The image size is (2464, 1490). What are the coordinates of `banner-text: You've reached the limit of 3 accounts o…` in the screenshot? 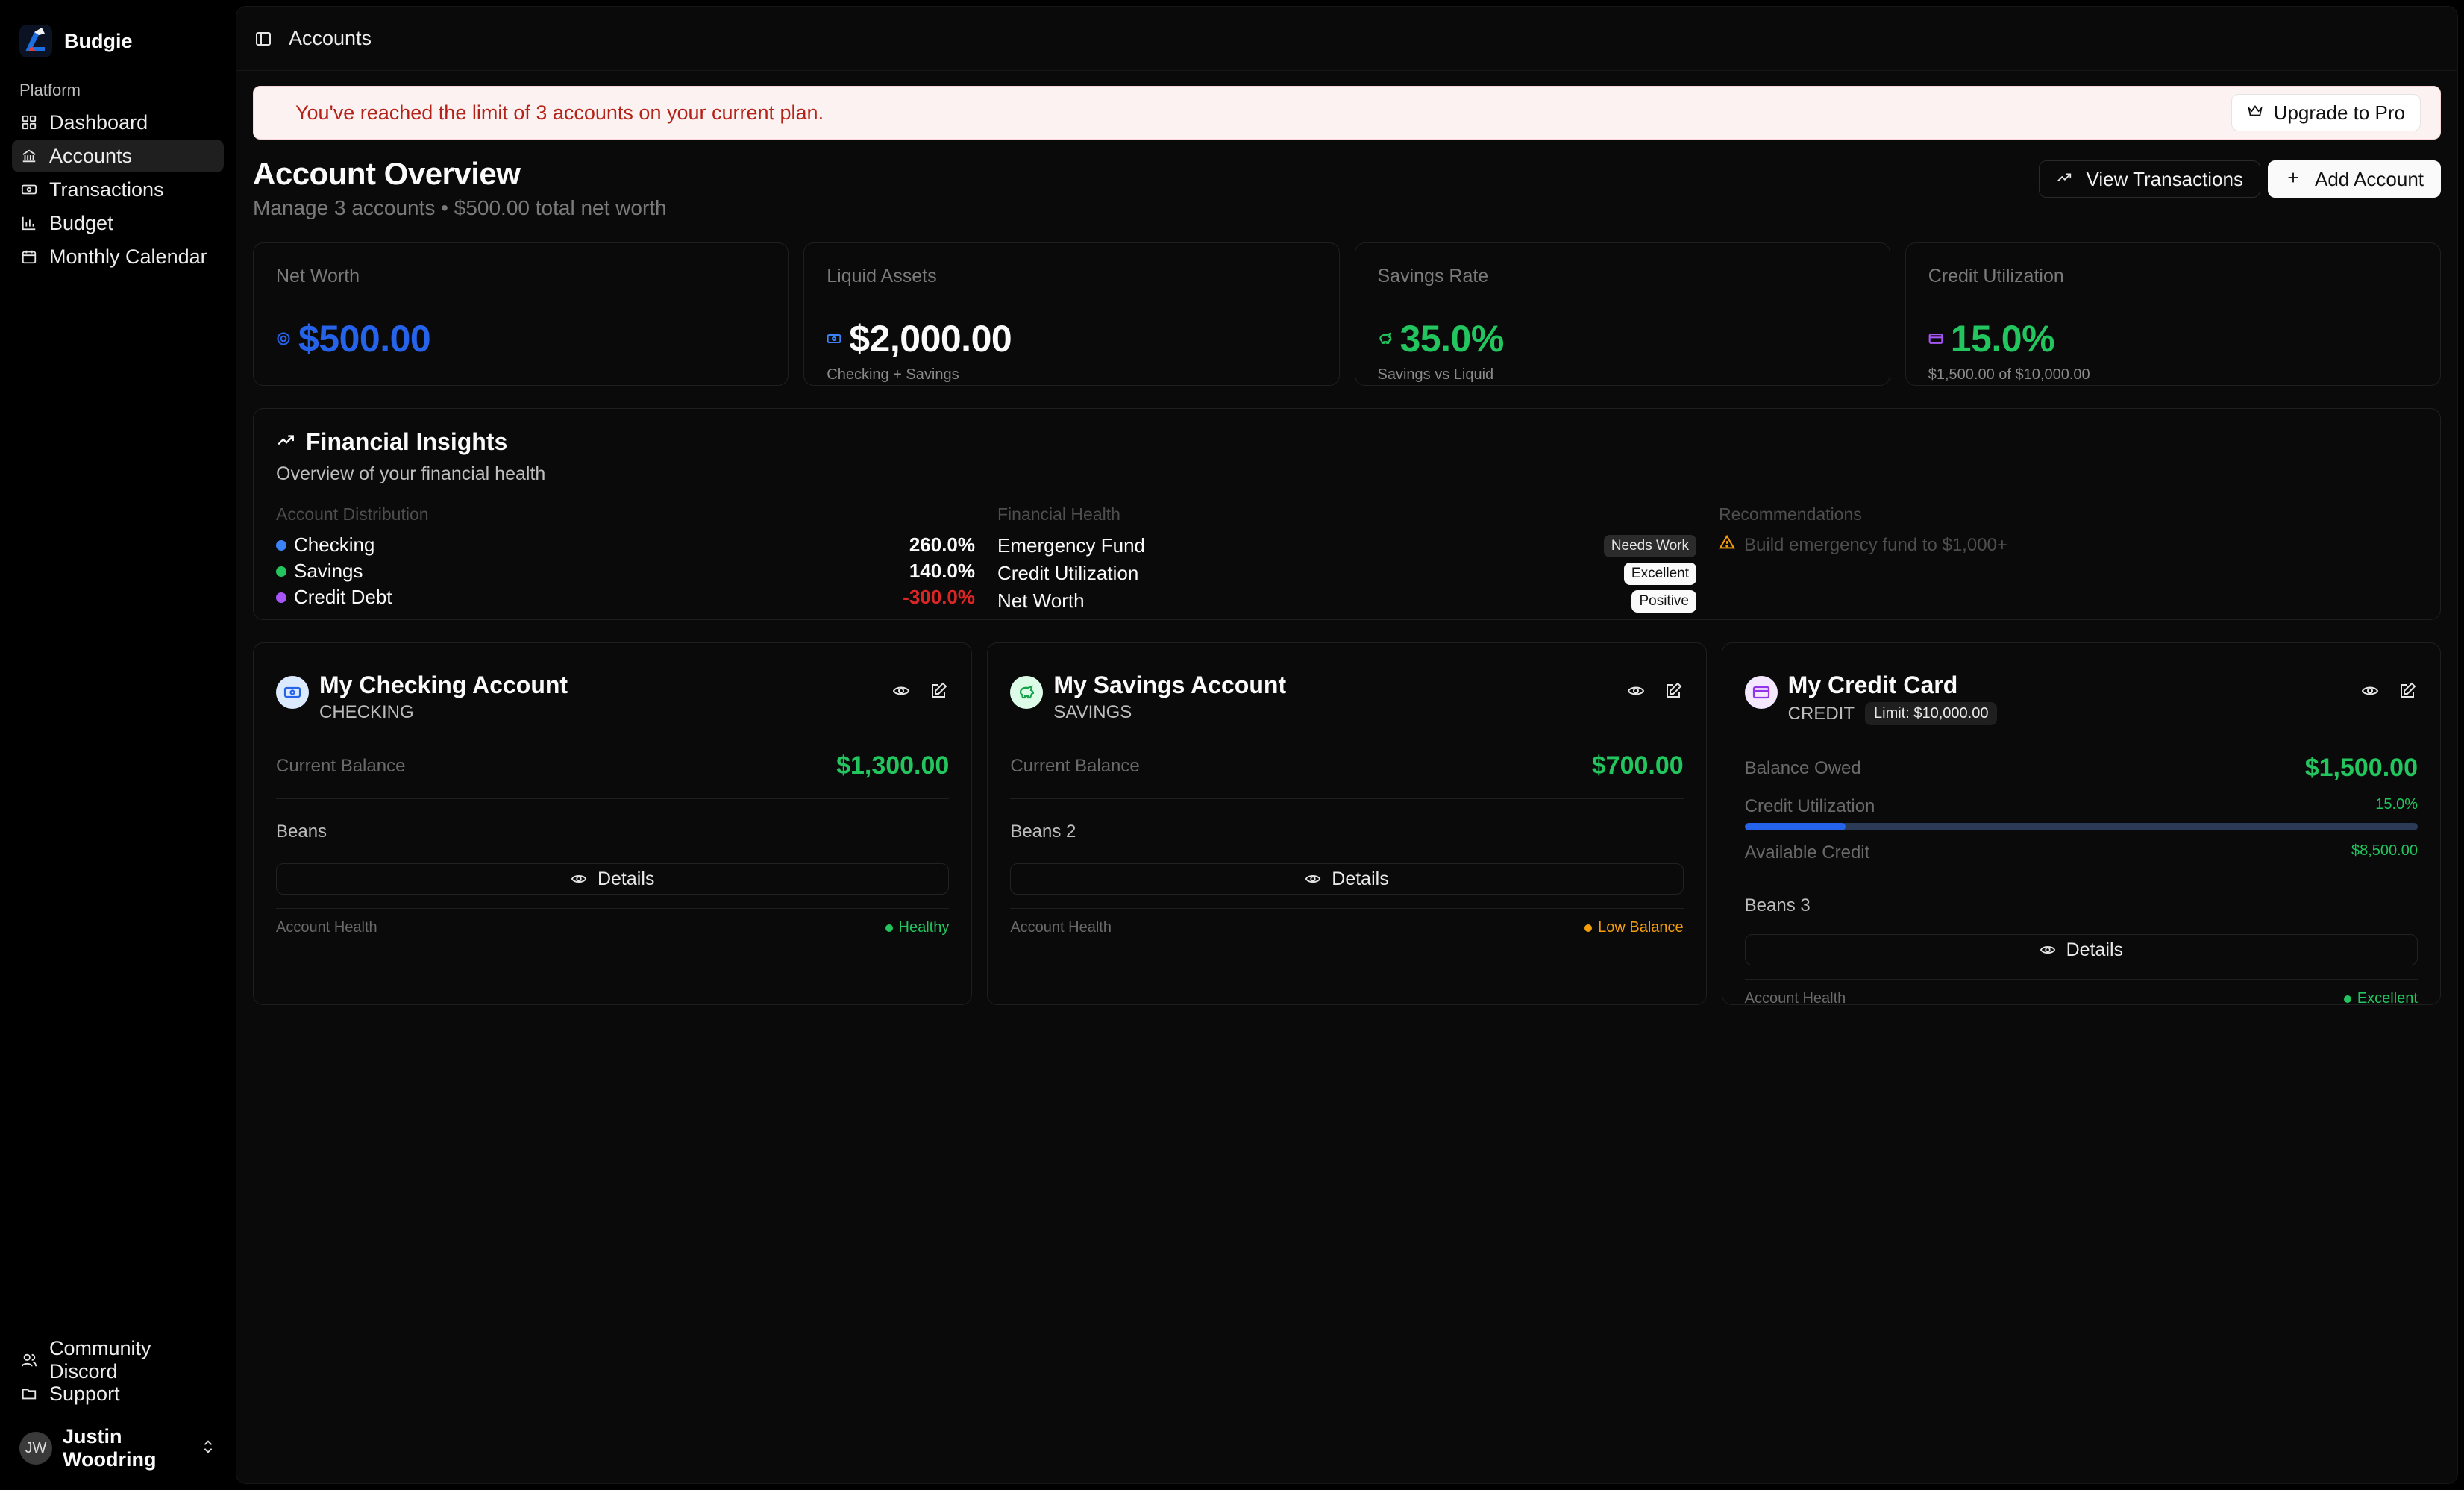 It's located at (559, 113).